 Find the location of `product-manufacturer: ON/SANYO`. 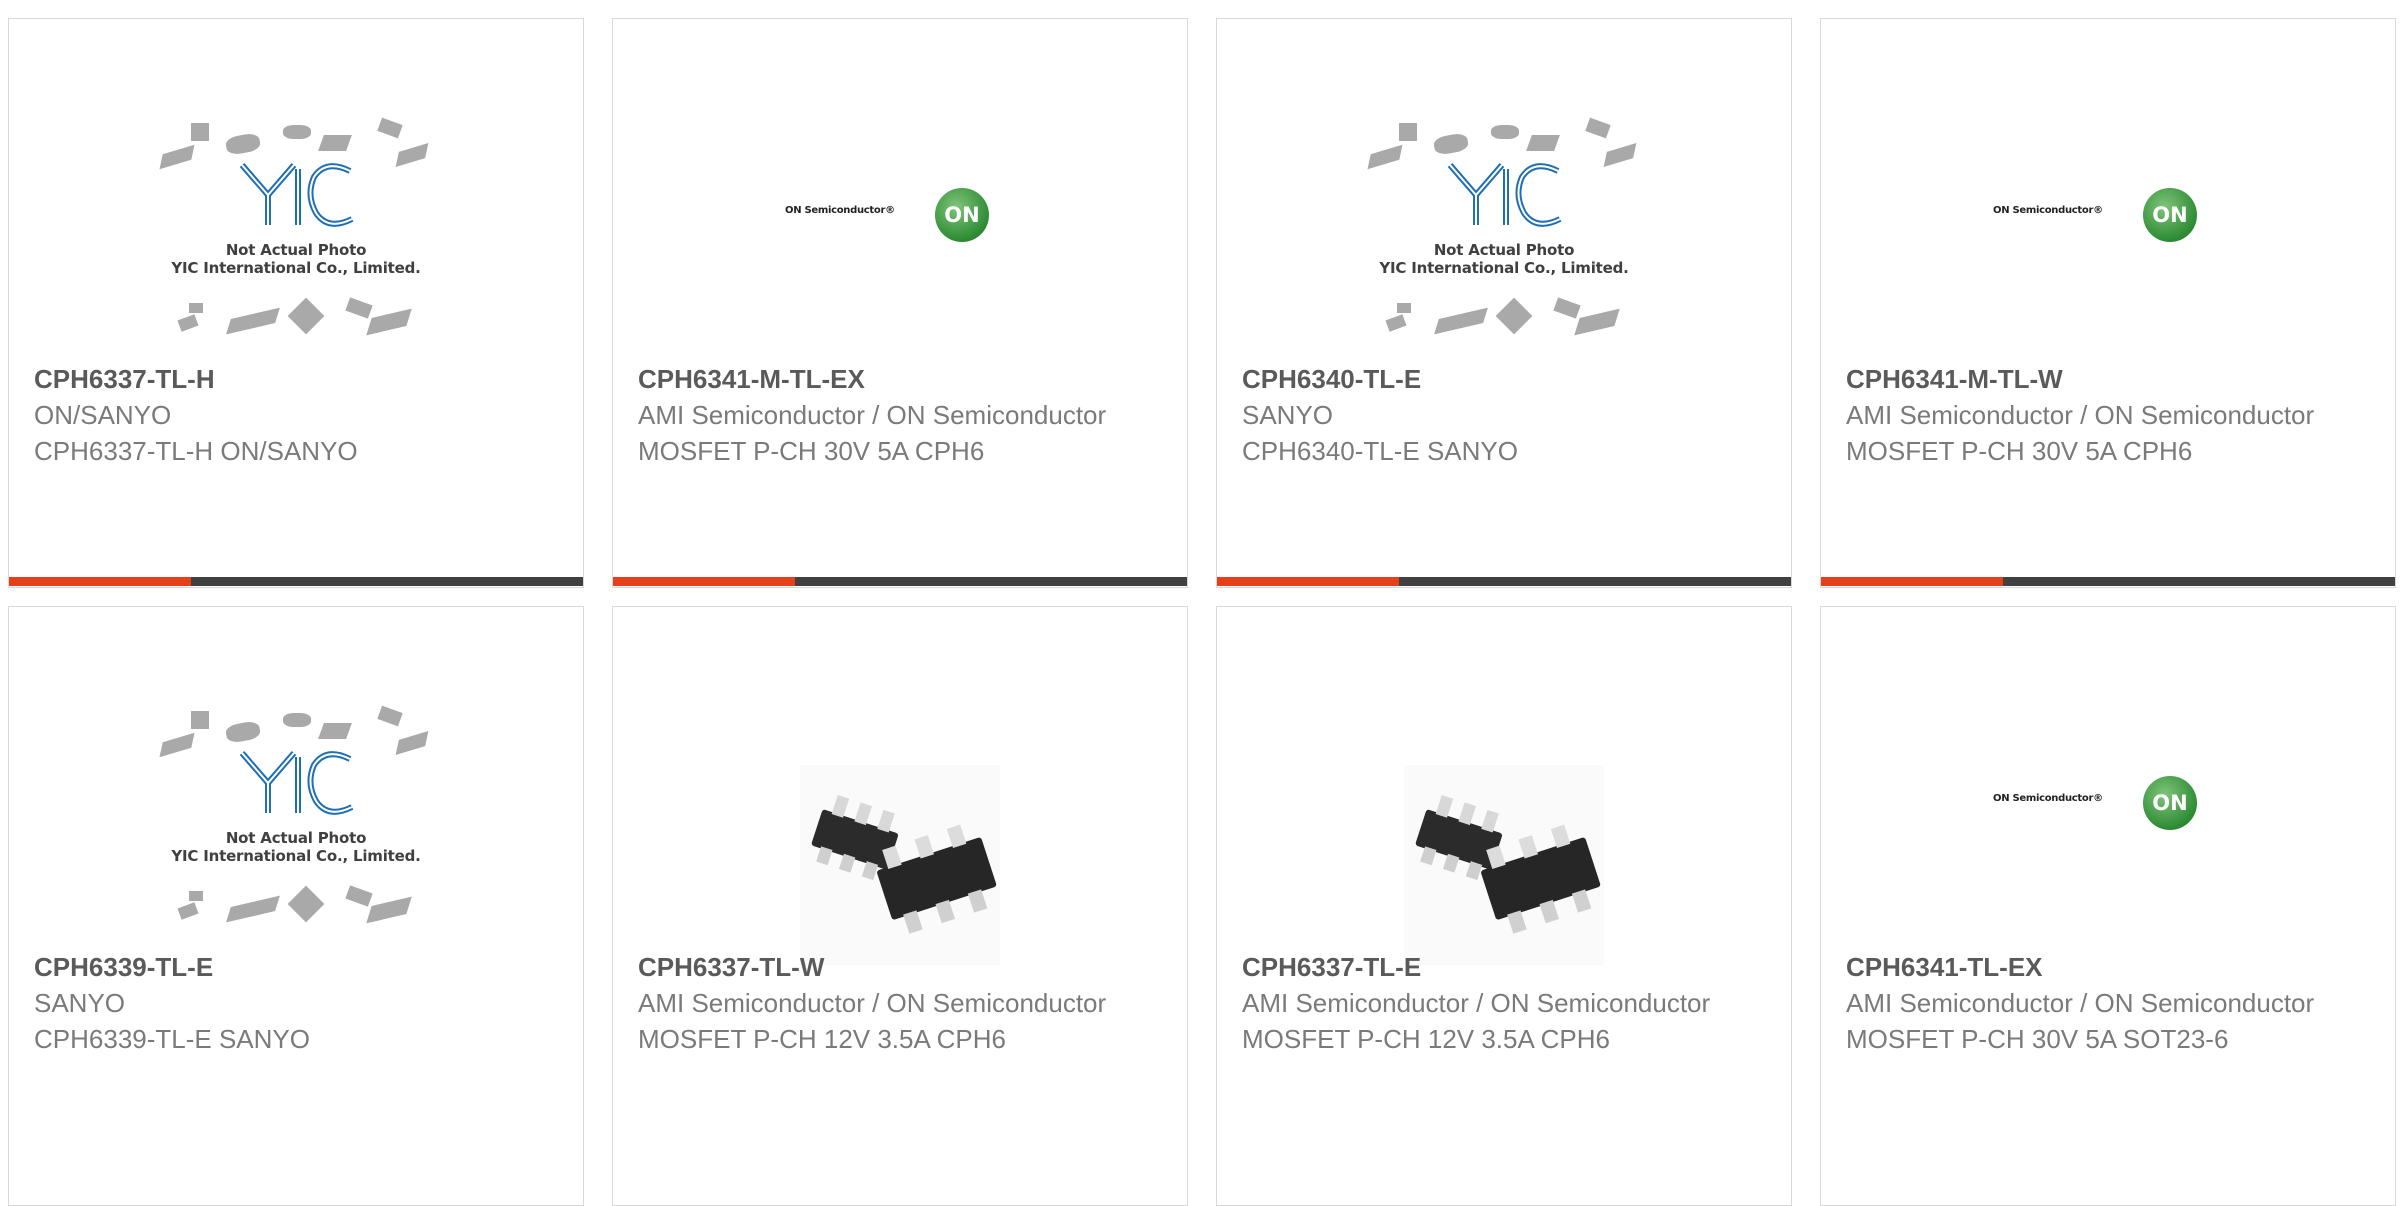

product-manufacturer: ON/SANYO is located at coordinates (103, 415).